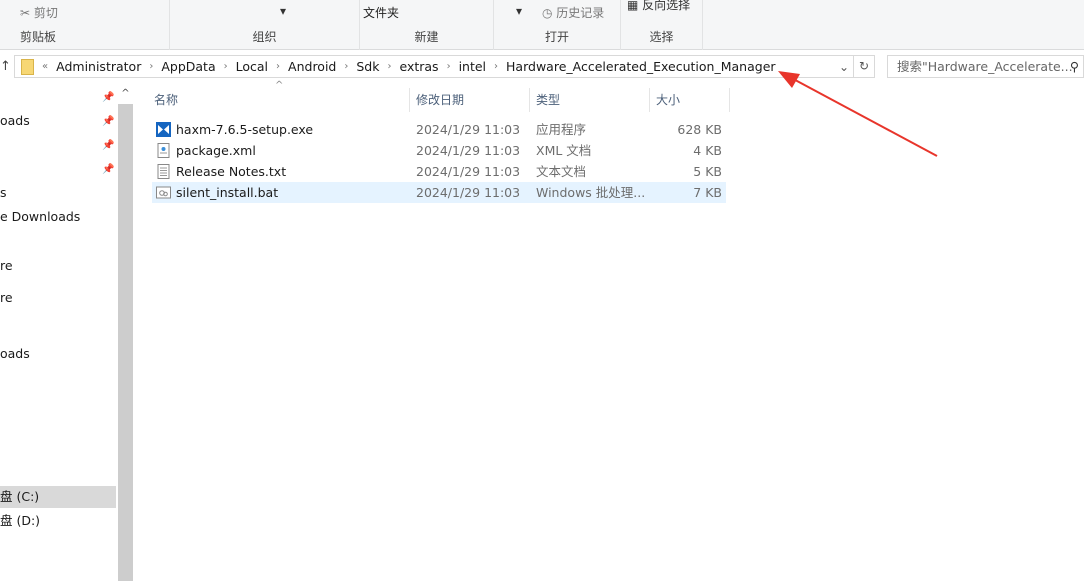  Describe the element at coordinates (216, 150) in the screenshot. I see `file-name: package.xml` at that location.